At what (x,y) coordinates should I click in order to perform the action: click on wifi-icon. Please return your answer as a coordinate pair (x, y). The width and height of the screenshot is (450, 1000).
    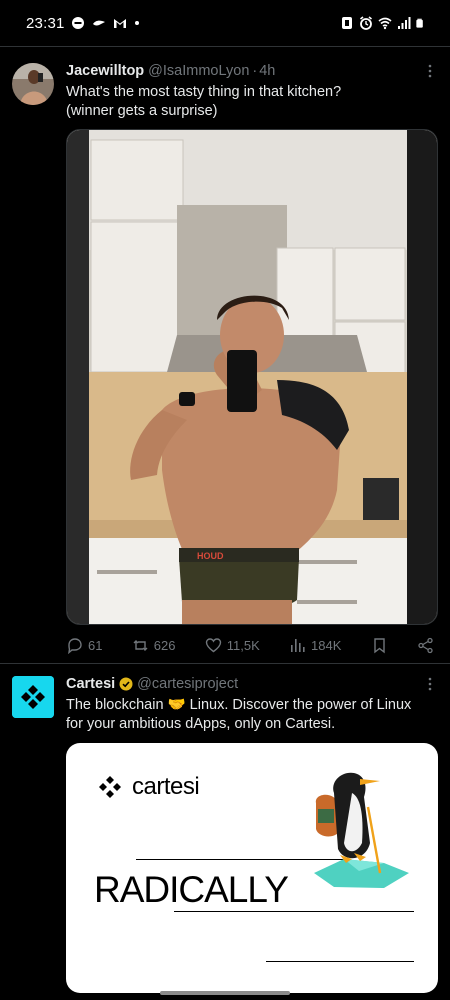
    Looking at the image, I should click on (385, 23).